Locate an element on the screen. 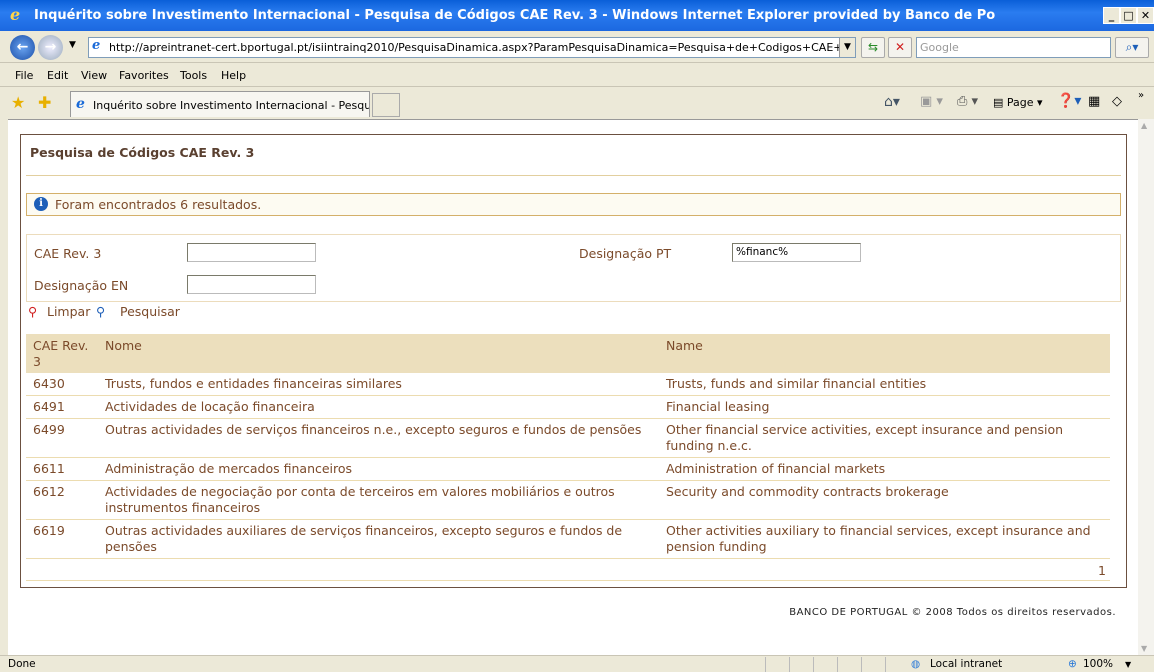 Image resolution: width=1154 pixels, height=672 pixels. vertical-scrollbar: ▲ ▼ is located at coordinates (1146, 387).